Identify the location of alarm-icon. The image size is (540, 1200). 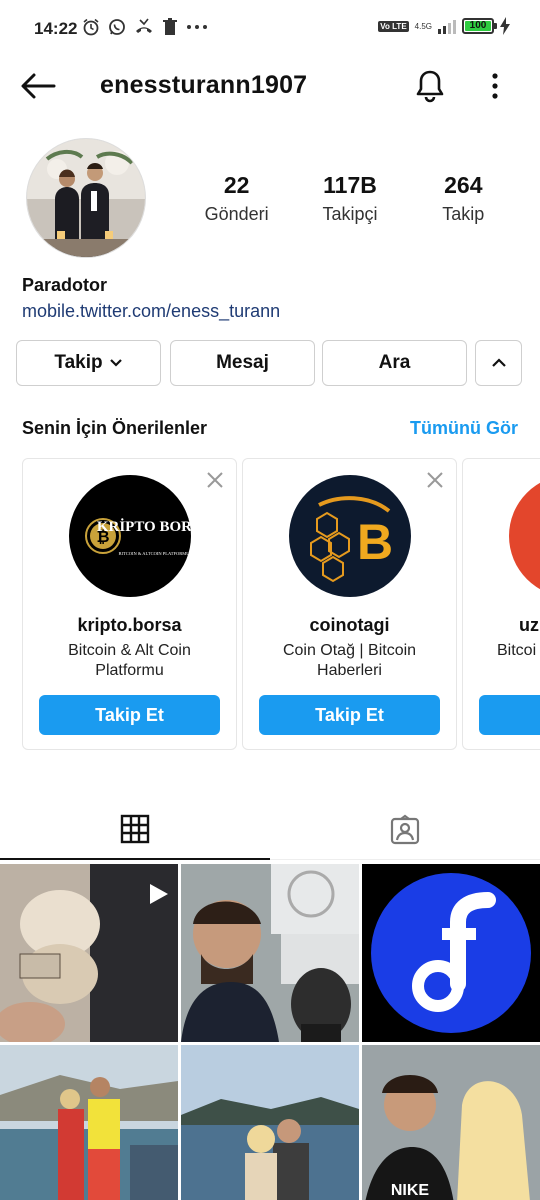
(91, 27).